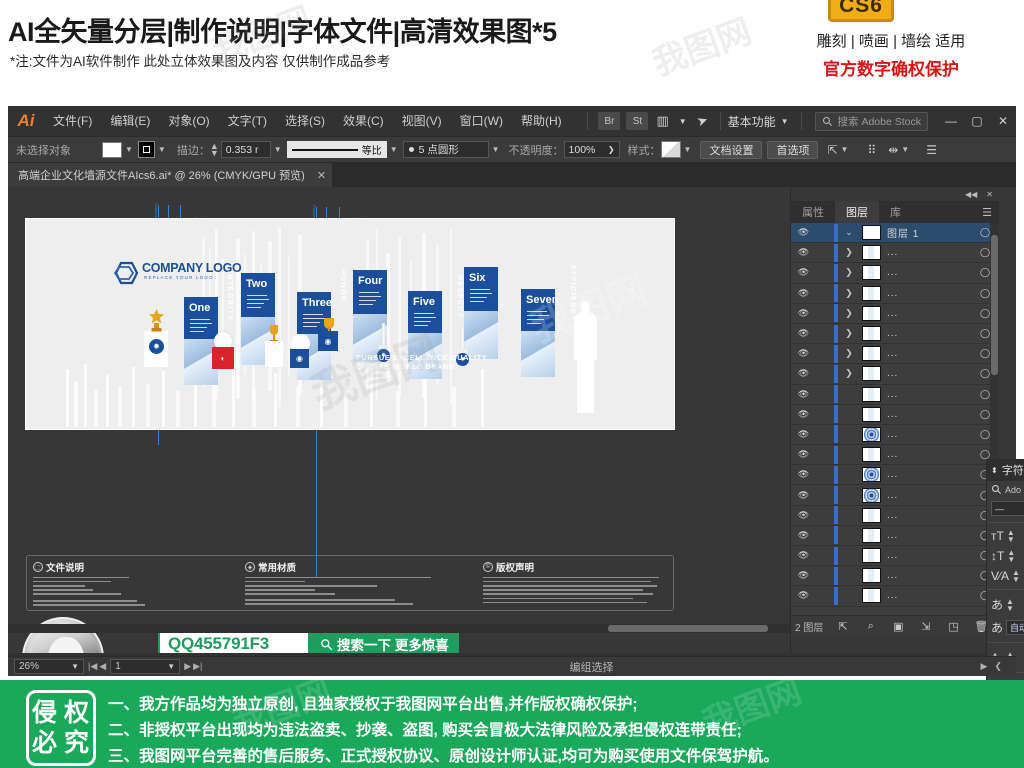 The height and width of the screenshot is (768, 1024). I want to click on minimize-button: —, so click(951, 121).